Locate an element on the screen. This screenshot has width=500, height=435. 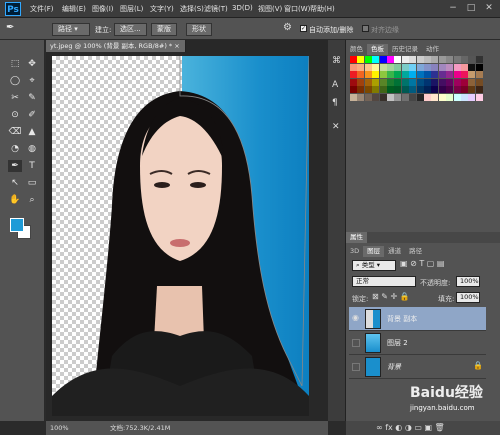
layer-row-background: 背景 🔒 is located at coordinates (417, 367).